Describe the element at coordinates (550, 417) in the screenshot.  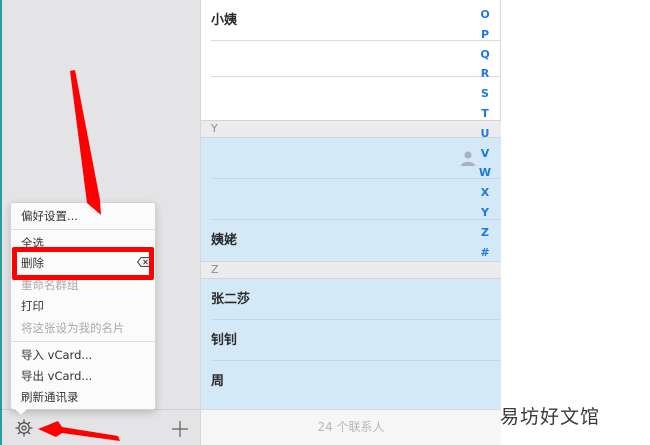
I see `watermark: 易坊好文馆` at that location.